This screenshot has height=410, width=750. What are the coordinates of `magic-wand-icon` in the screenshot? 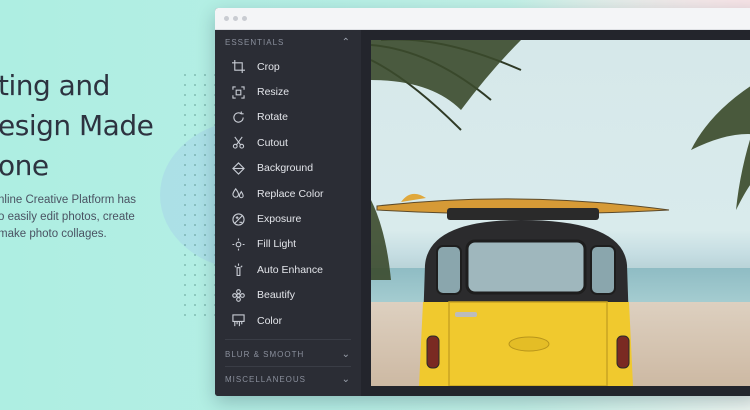 It's located at (238, 270).